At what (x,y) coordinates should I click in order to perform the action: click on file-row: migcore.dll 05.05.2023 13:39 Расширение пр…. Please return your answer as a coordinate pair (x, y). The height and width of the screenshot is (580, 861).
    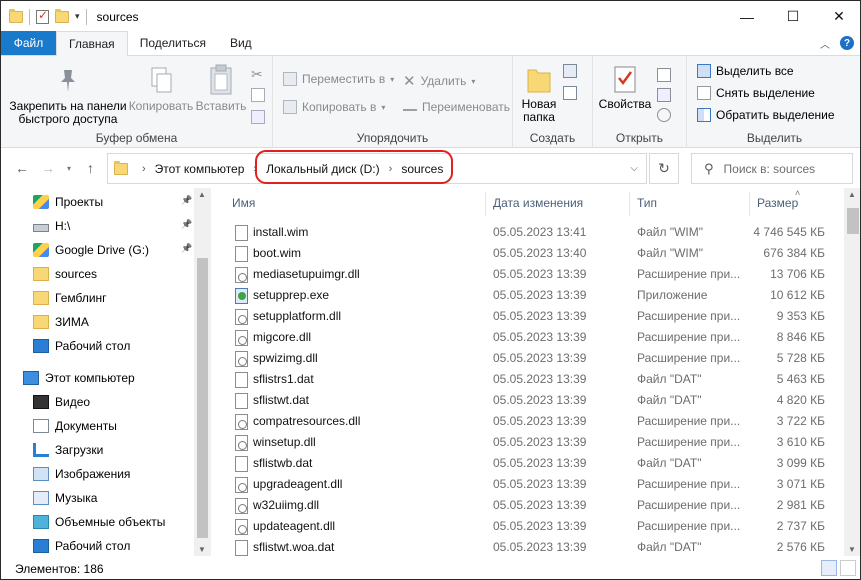
    Looking at the image, I should click on (527, 337).